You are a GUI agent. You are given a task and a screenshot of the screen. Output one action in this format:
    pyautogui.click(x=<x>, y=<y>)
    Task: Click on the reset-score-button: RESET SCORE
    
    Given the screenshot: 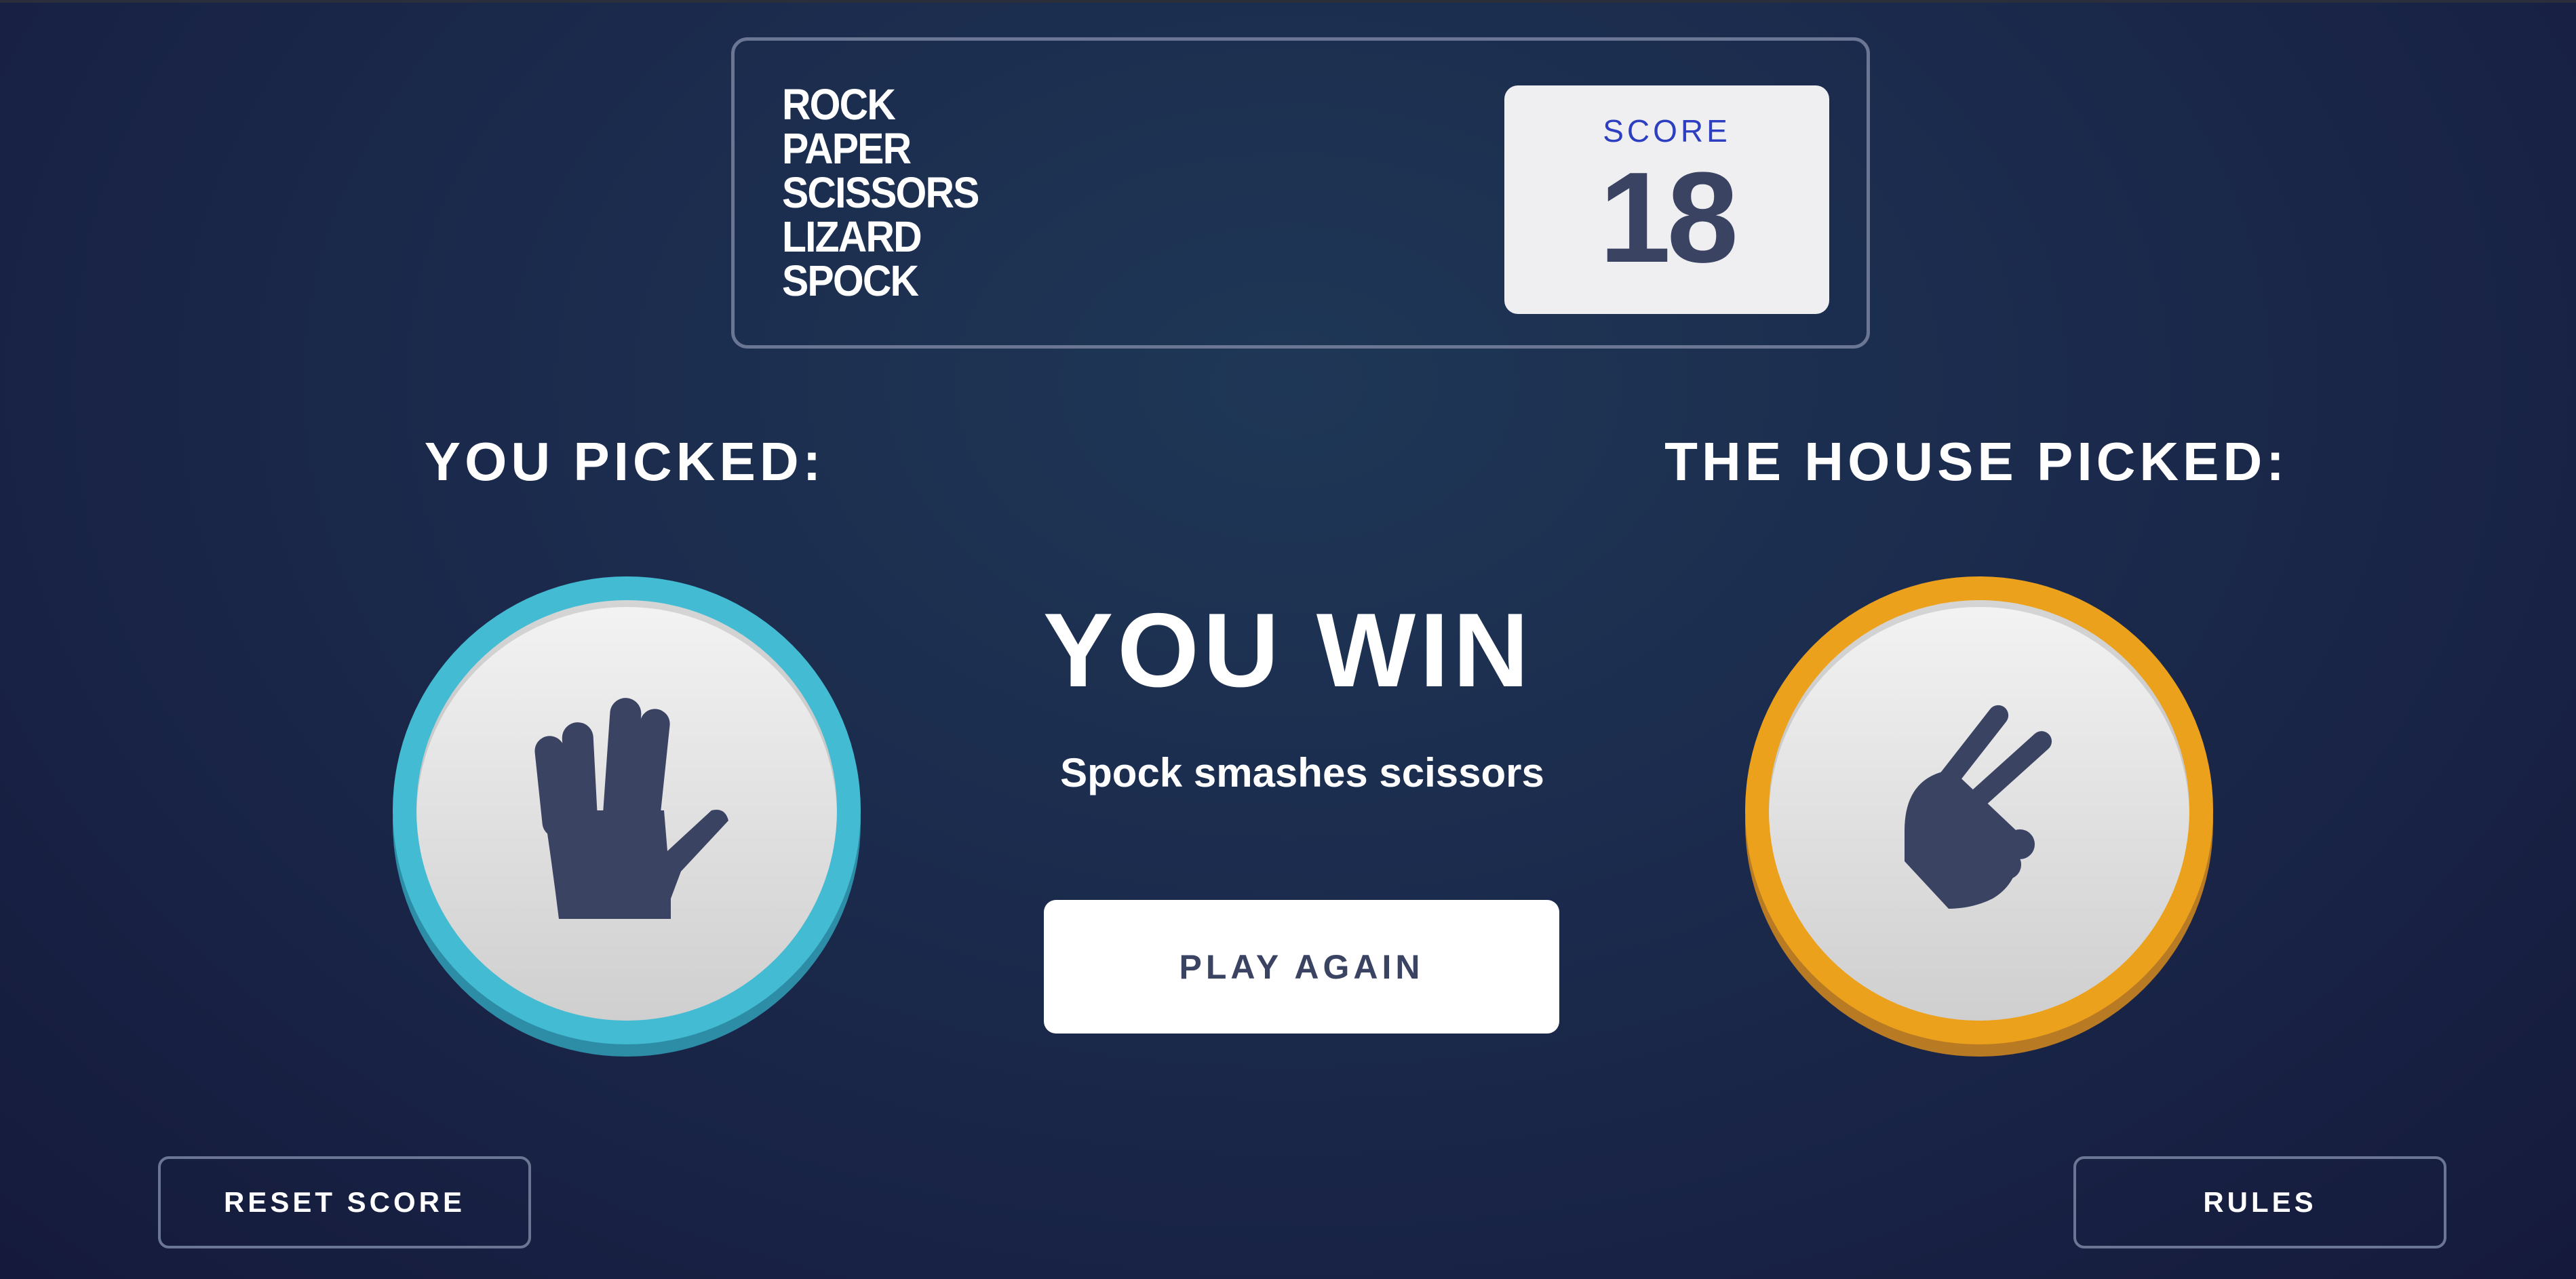 What is the action you would take?
    pyautogui.click(x=344, y=1202)
    